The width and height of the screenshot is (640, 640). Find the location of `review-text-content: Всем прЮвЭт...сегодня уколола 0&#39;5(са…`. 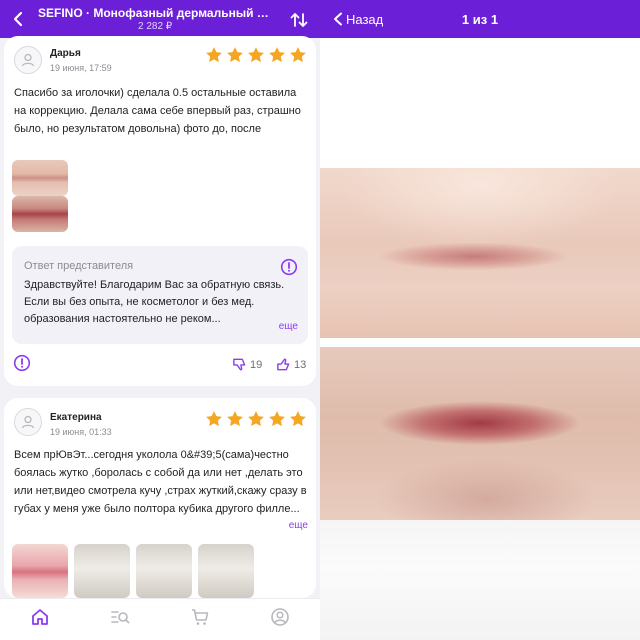

review-text-content: Всем прЮвЭт...сегодня уколола 0&#39;5(са… is located at coordinates (160, 482).